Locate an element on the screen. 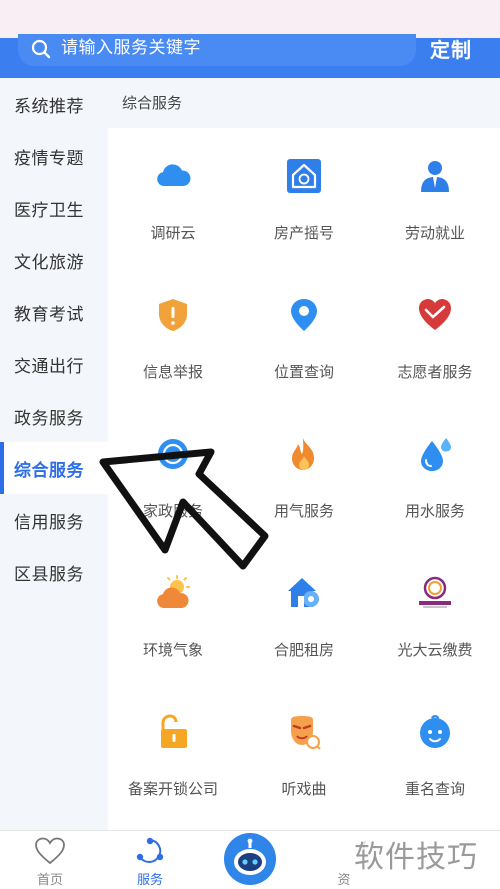  section-title: 综合服务 is located at coordinates (152, 103).